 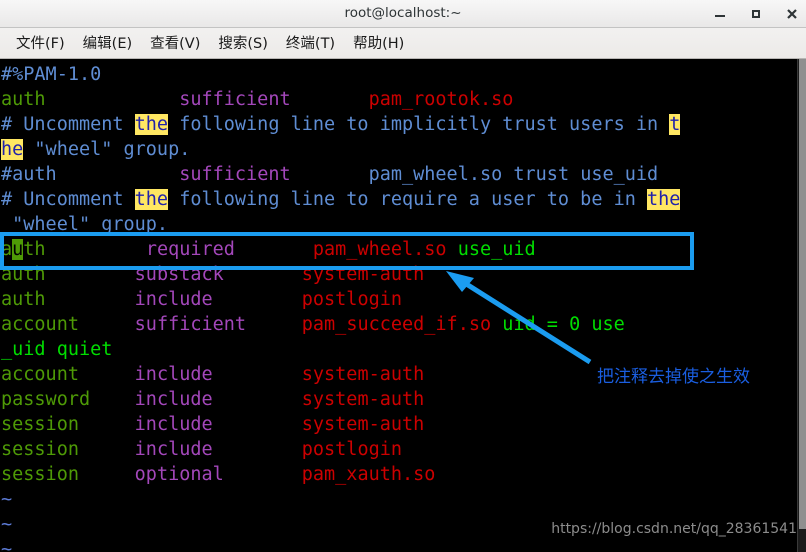 I want to click on title-bar: root@localhost:~, so click(x=403, y=14).